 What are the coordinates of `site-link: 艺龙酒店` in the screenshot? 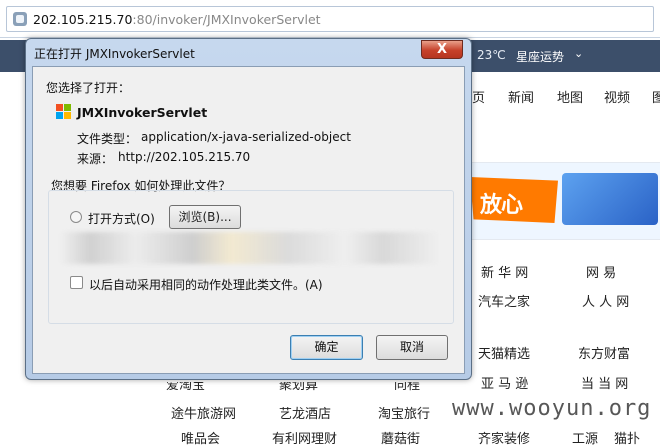 It's located at (305, 412).